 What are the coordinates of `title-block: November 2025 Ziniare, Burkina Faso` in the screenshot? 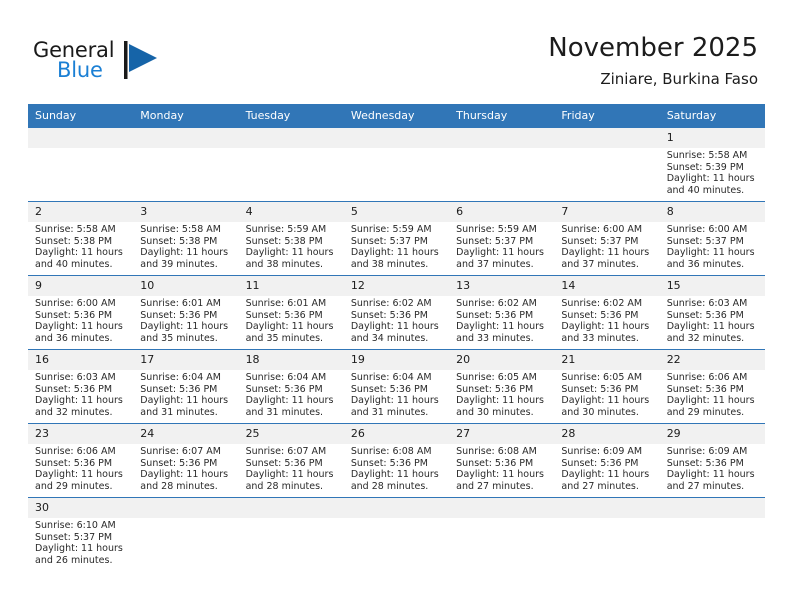 It's located at (653, 60).